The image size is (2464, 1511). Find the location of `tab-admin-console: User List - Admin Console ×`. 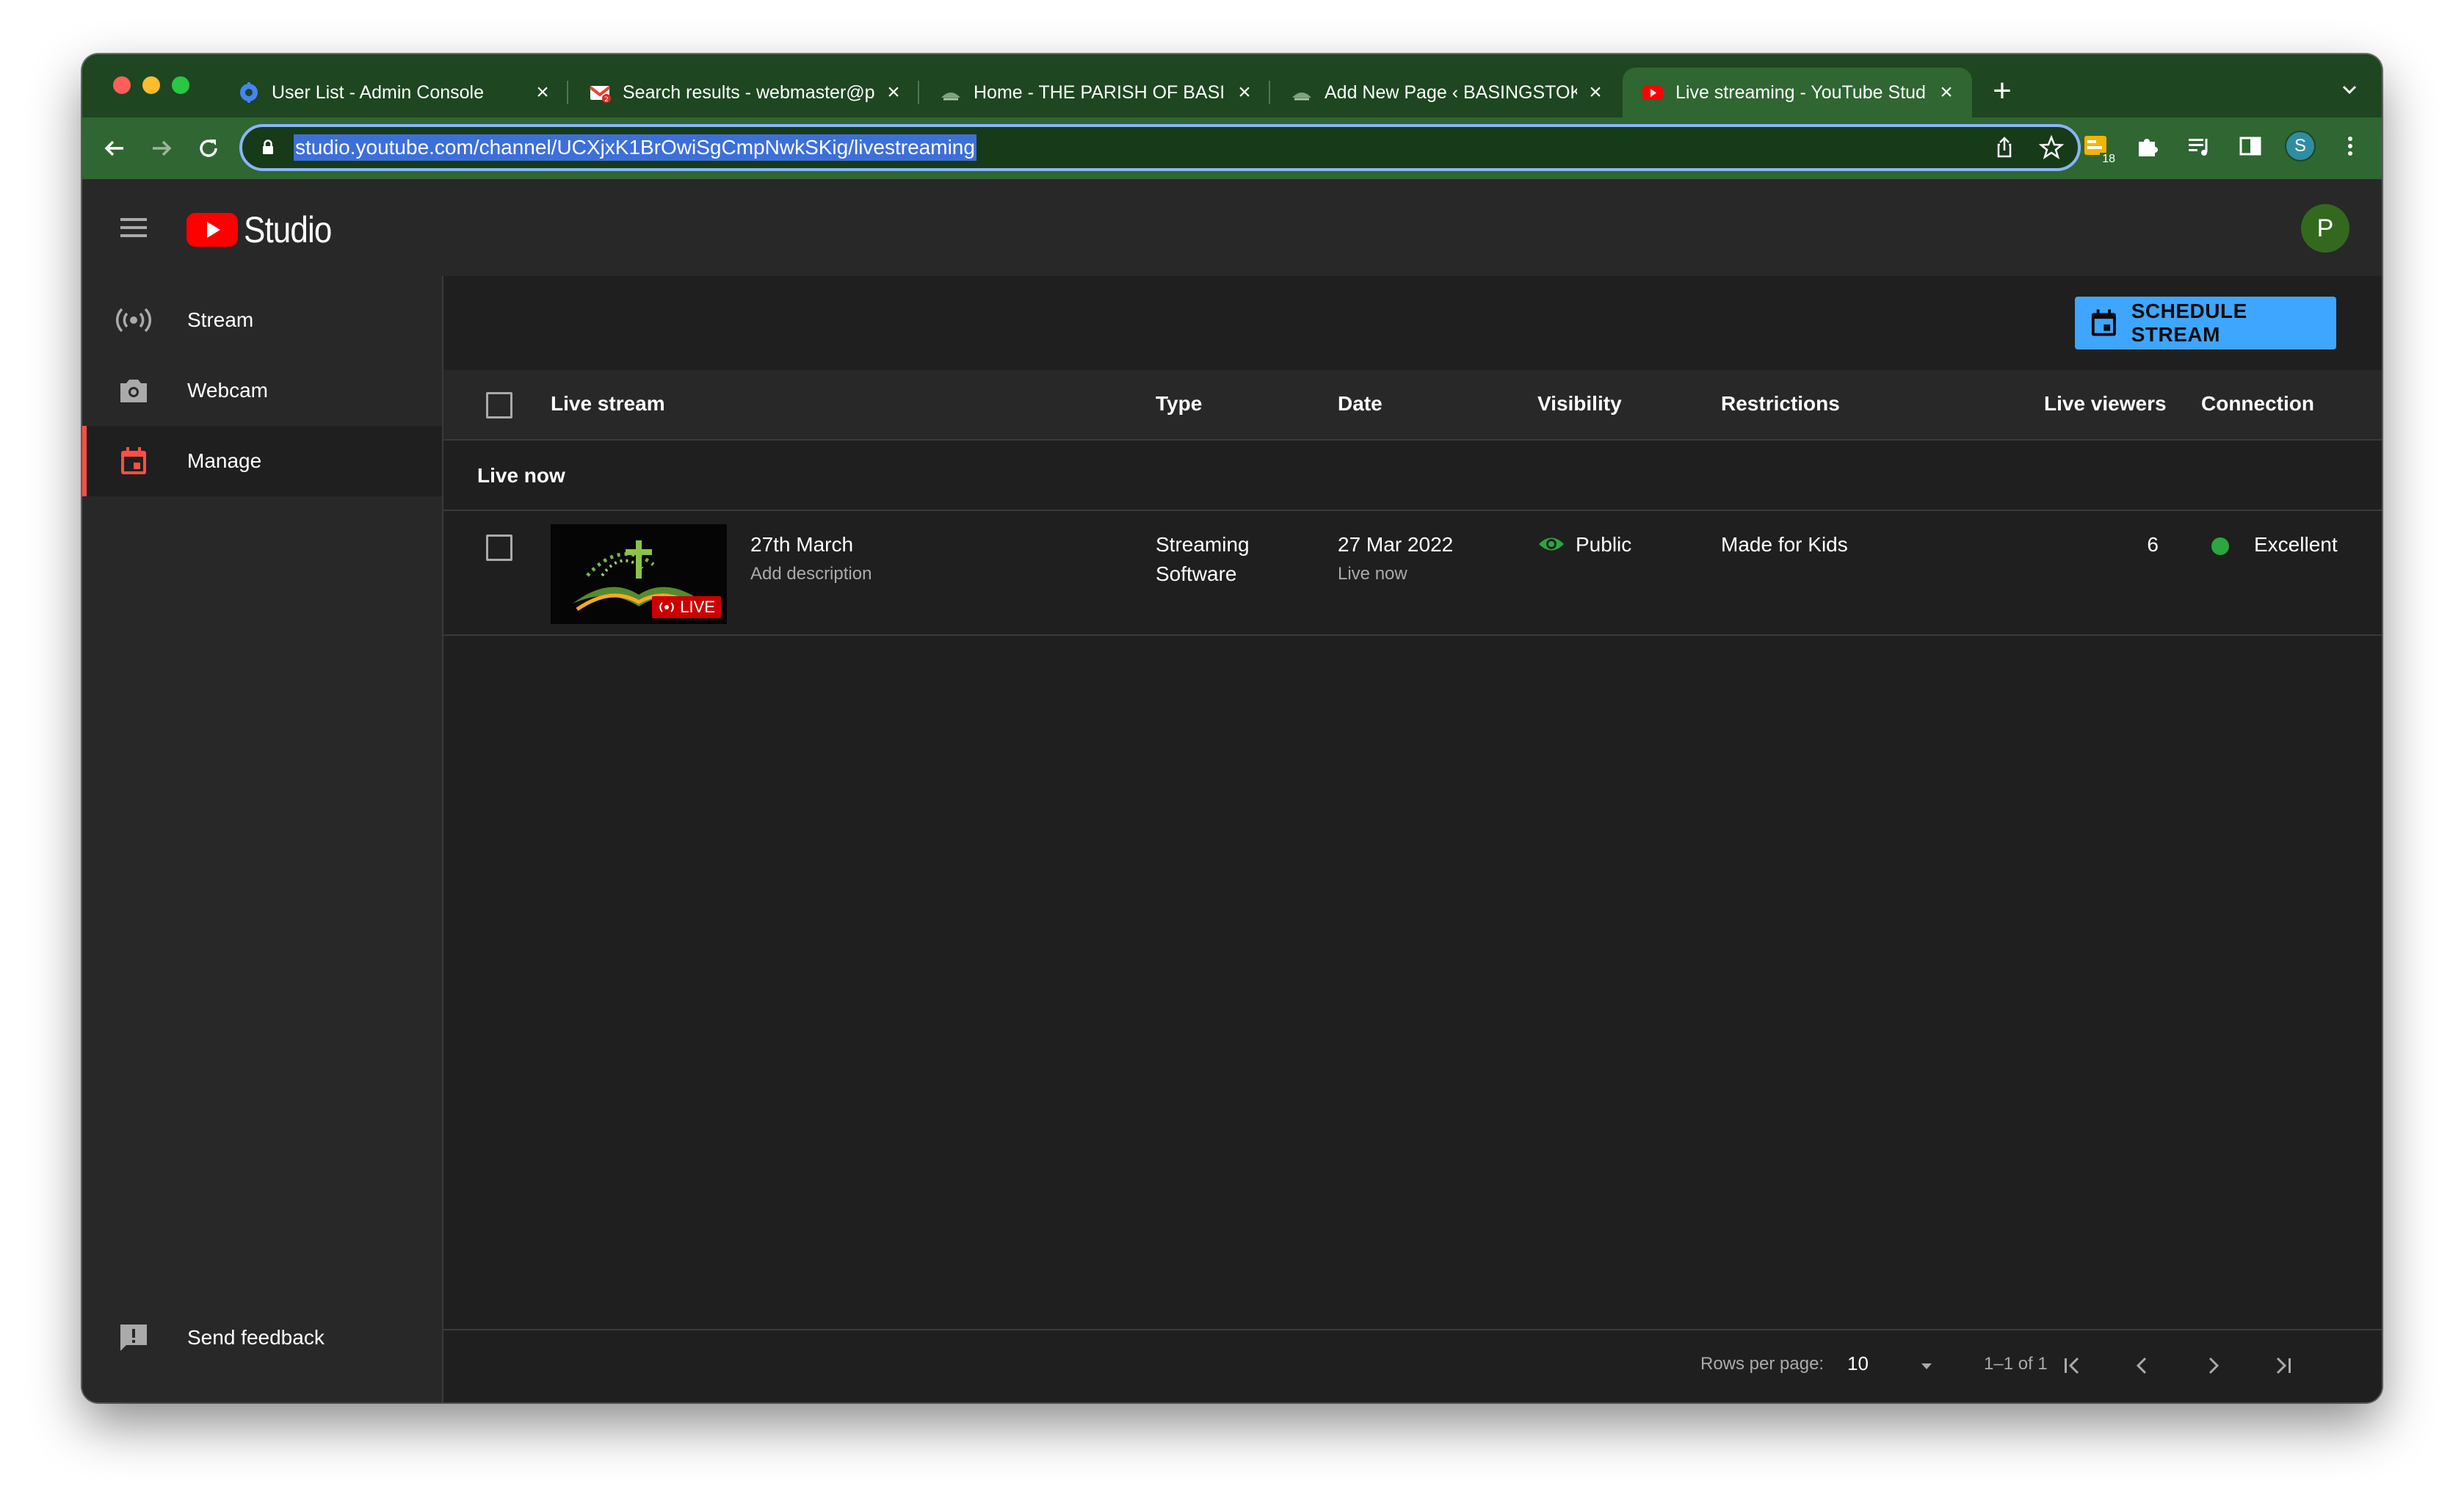

tab-admin-console: User List - Admin Console × is located at coordinates (393, 92).